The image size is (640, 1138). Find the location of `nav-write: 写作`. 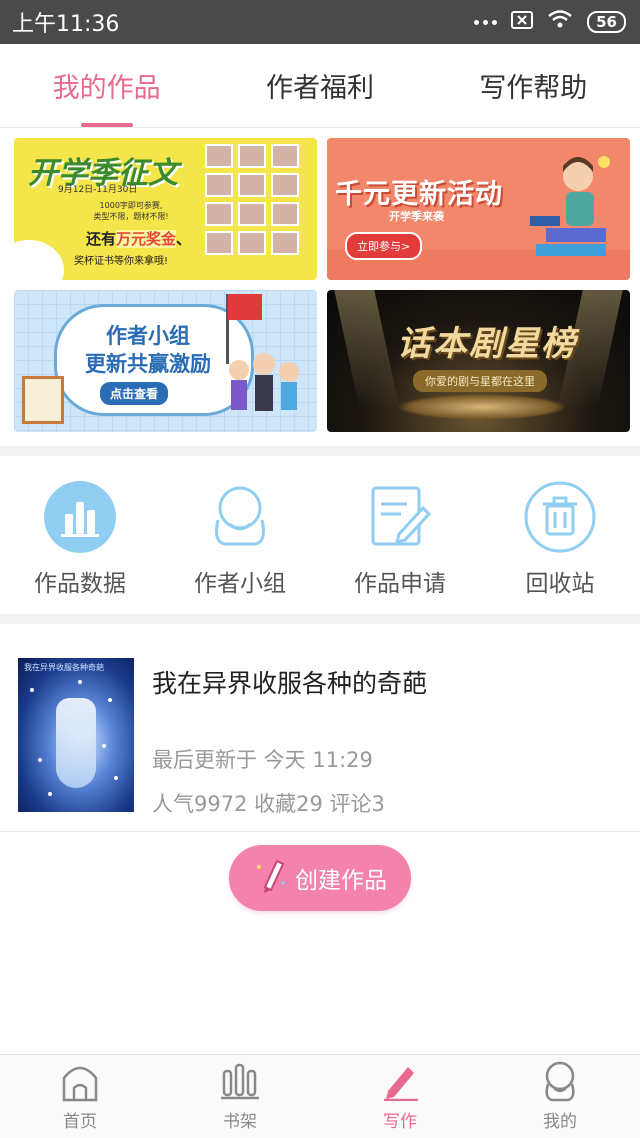

nav-write: 写作 is located at coordinates (400, 1096).